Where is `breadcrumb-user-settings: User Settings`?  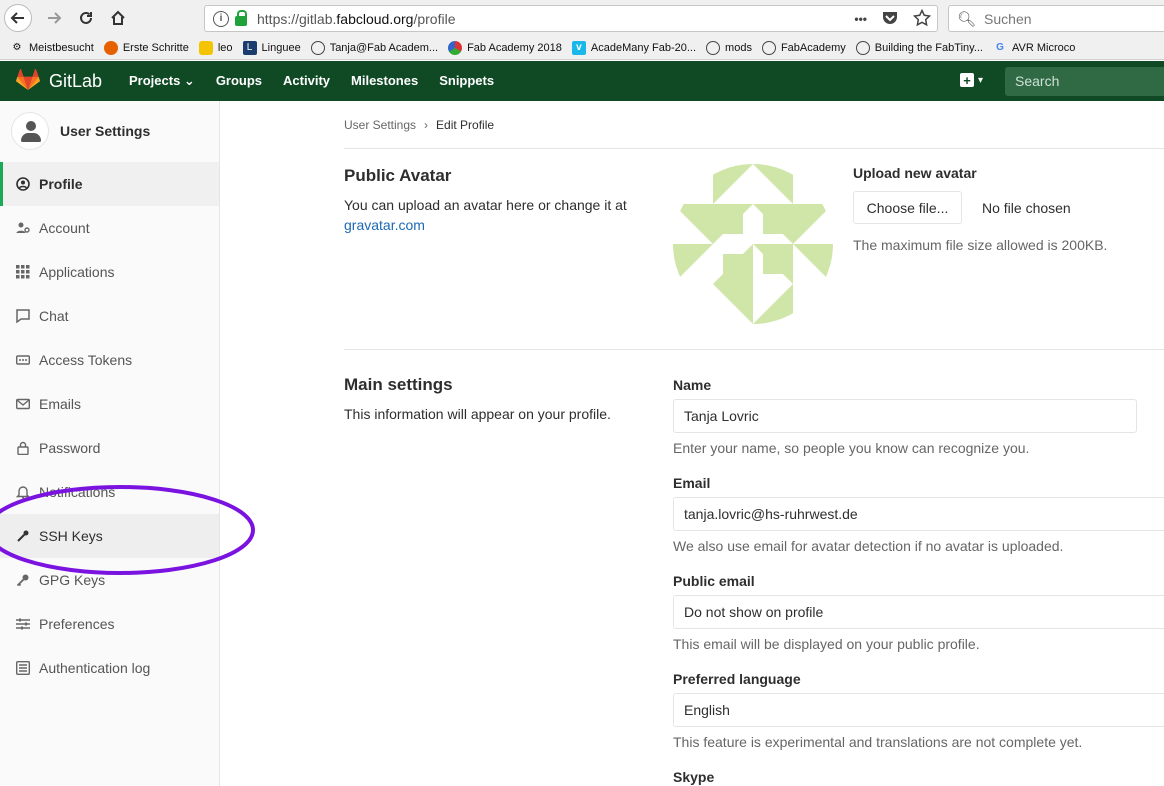
breadcrumb-user-settings: User Settings is located at coordinates (380, 125).